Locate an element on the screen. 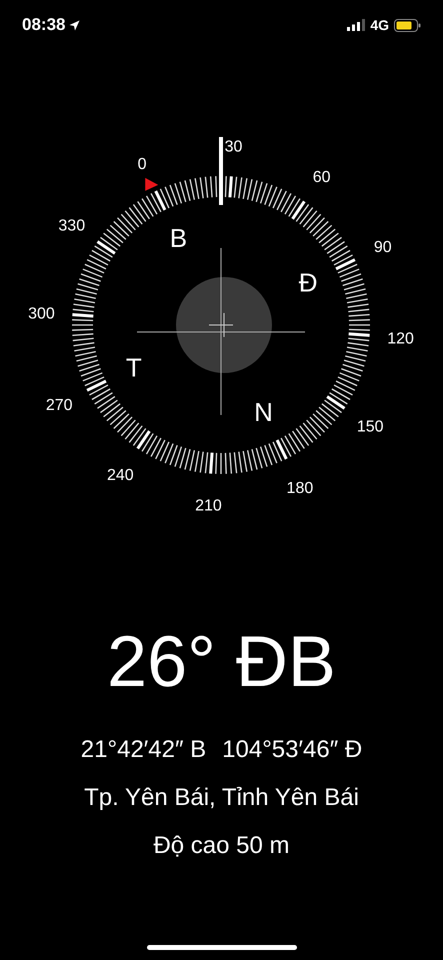 The image size is (443, 960). degree-label: 150 is located at coordinates (370, 427).